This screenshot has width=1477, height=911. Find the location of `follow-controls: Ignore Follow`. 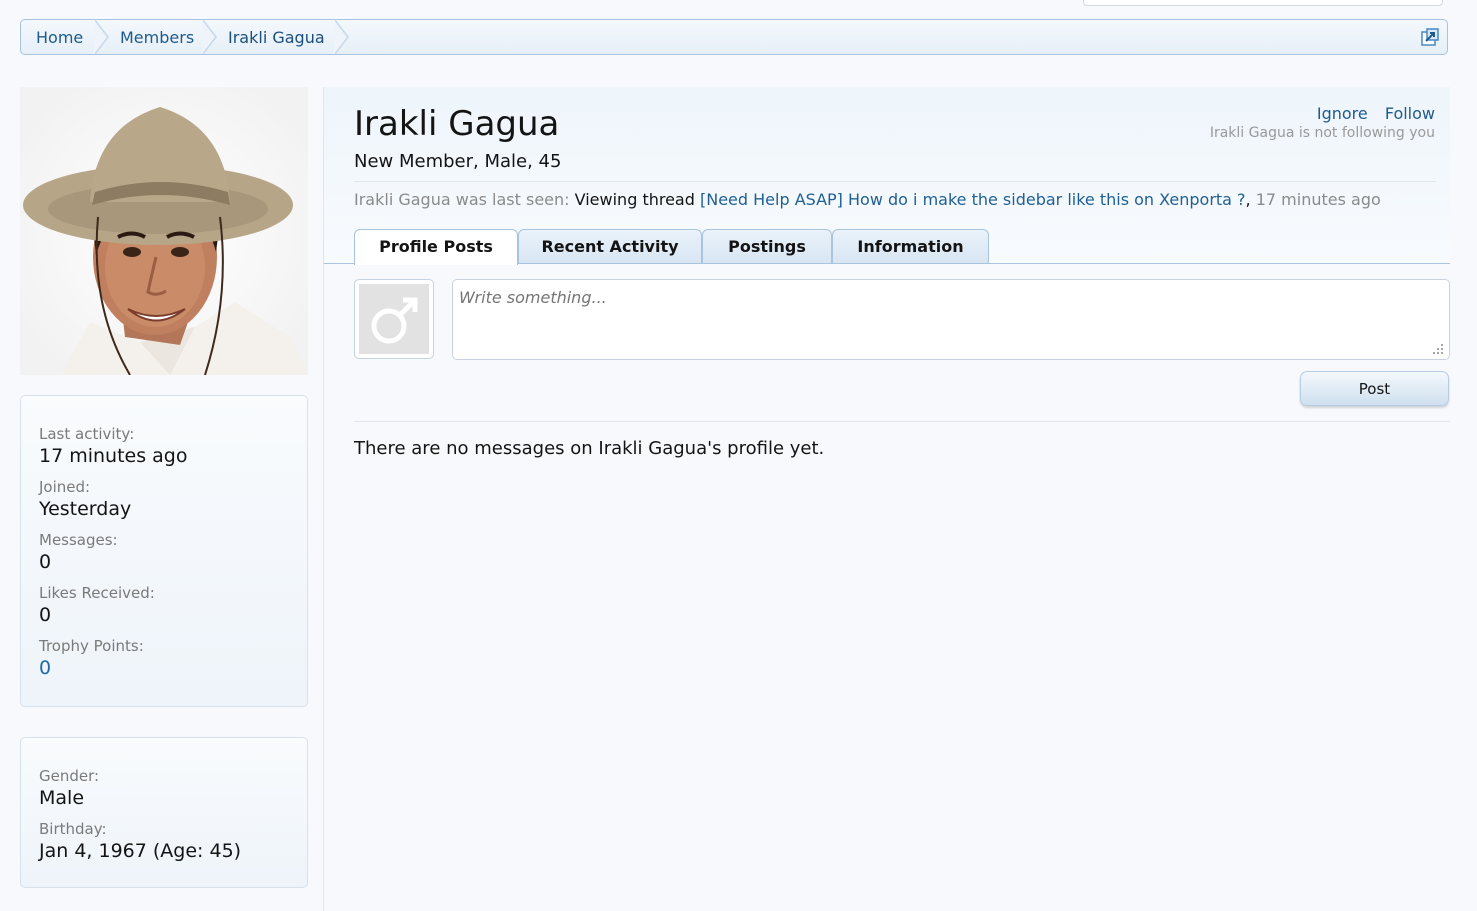

follow-controls: Ignore Follow is located at coordinates (1370, 113).